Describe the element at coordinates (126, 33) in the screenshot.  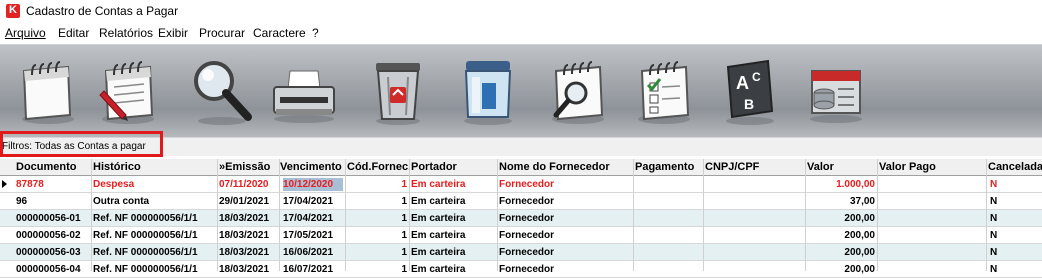
I see `menu-relatorios: Relatórios` at that location.